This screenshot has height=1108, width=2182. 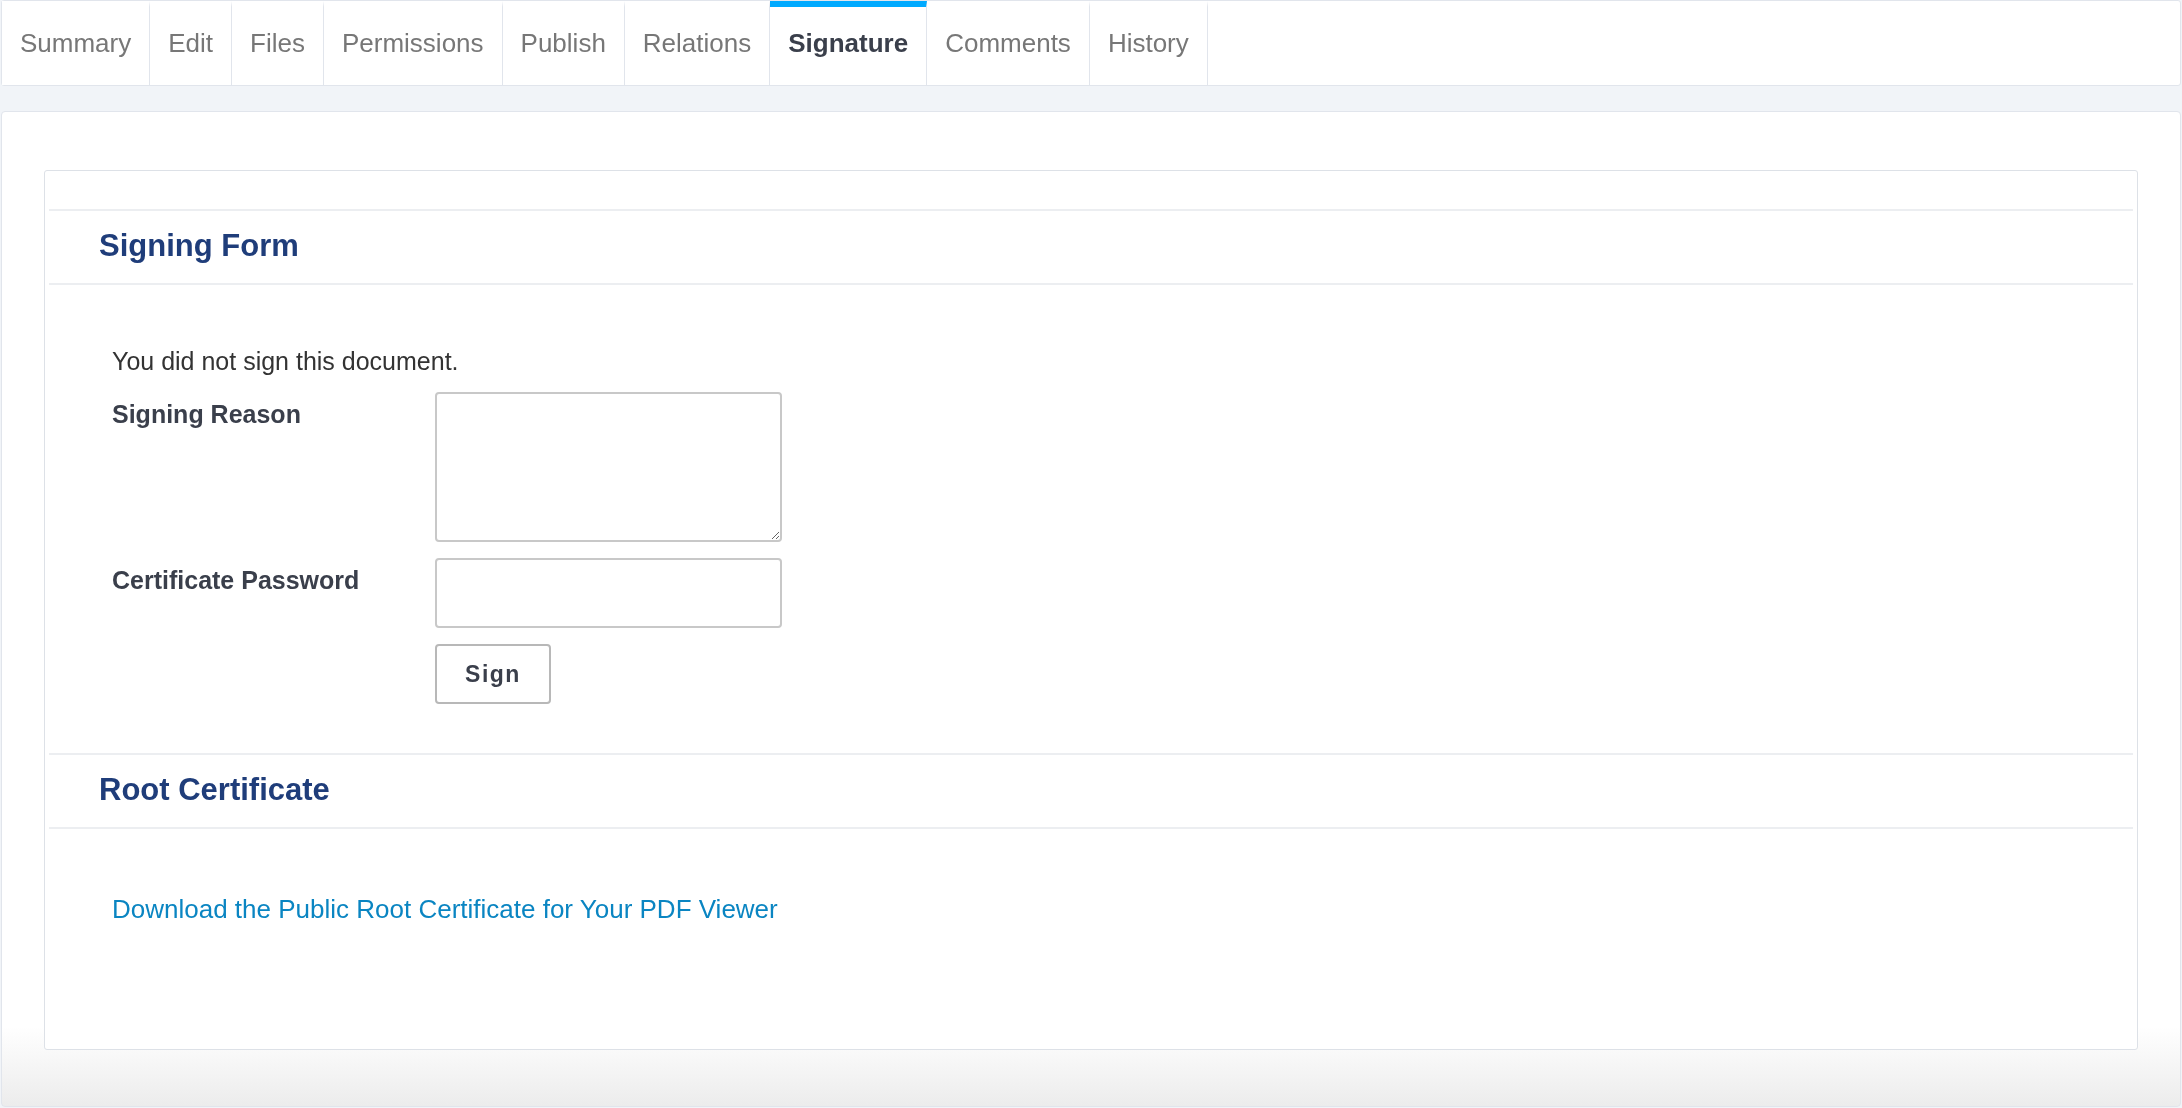 What do you see at coordinates (199, 246) in the screenshot?
I see `section-title: Signing Form` at bounding box center [199, 246].